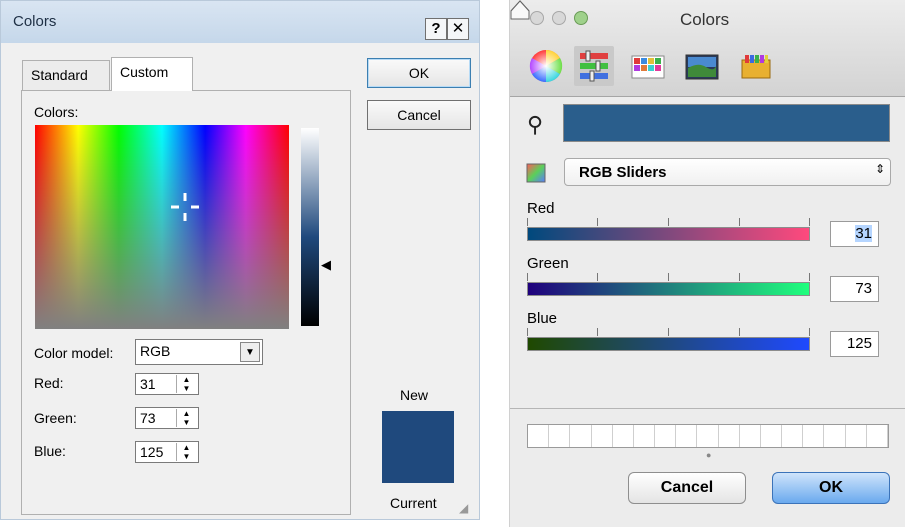 This screenshot has height=527, width=905. Describe the element at coordinates (240, 22) in the screenshot. I see `dialog-title-bar: Colors ? ✕` at that location.